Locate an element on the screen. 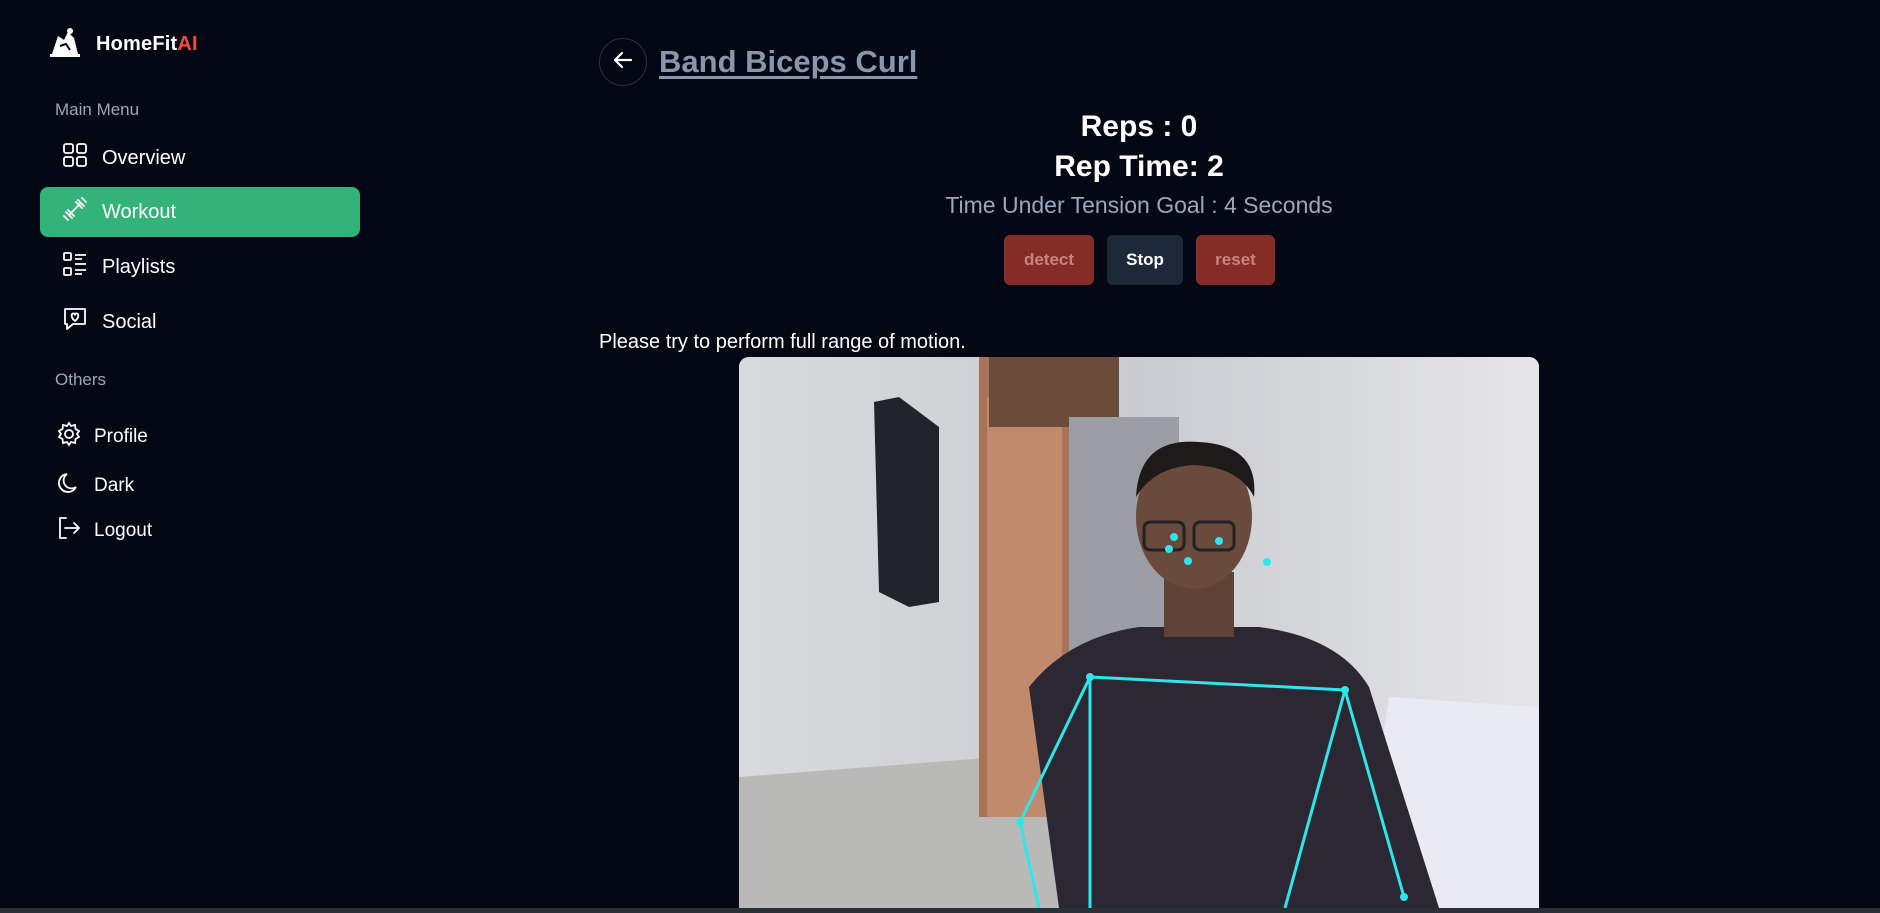 This screenshot has height=913, width=1880. chat-heart-icon is located at coordinates (75, 322).